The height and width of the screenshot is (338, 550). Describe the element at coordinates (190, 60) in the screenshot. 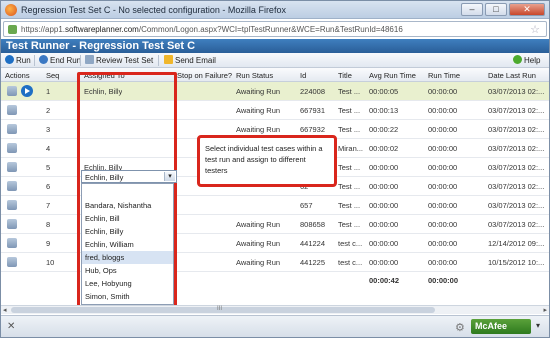

I see `send-email-button: Send Email` at that location.